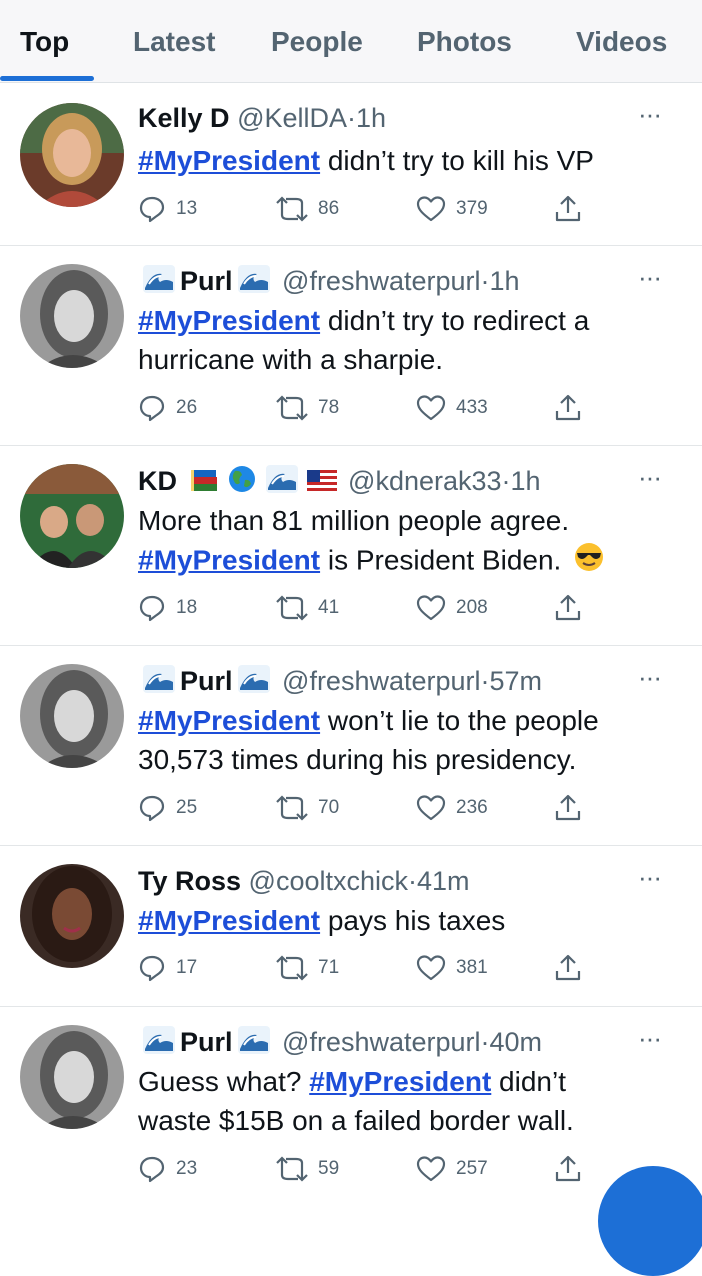 The image size is (702, 1276). I want to click on like-count: 208, so click(472, 607).